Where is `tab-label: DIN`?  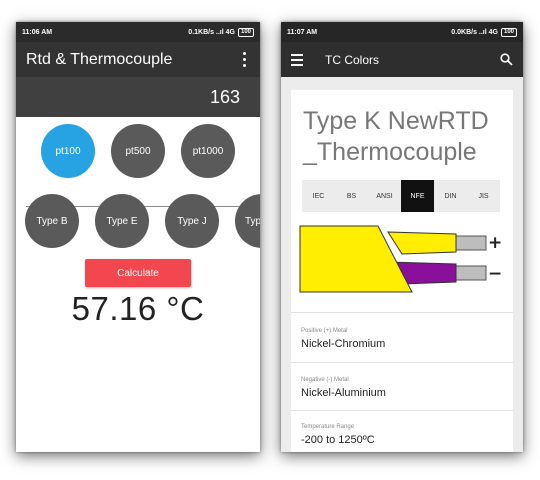
tab-label: DIN is located at coordinates (450, 196).